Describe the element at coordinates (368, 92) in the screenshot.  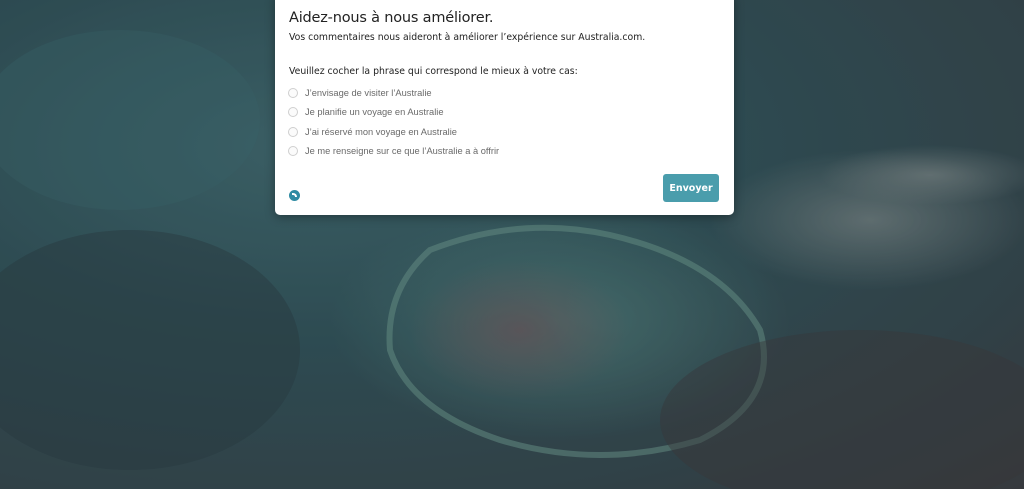
I see `option-label: J’envisage de visiter l’Australie` at that location.